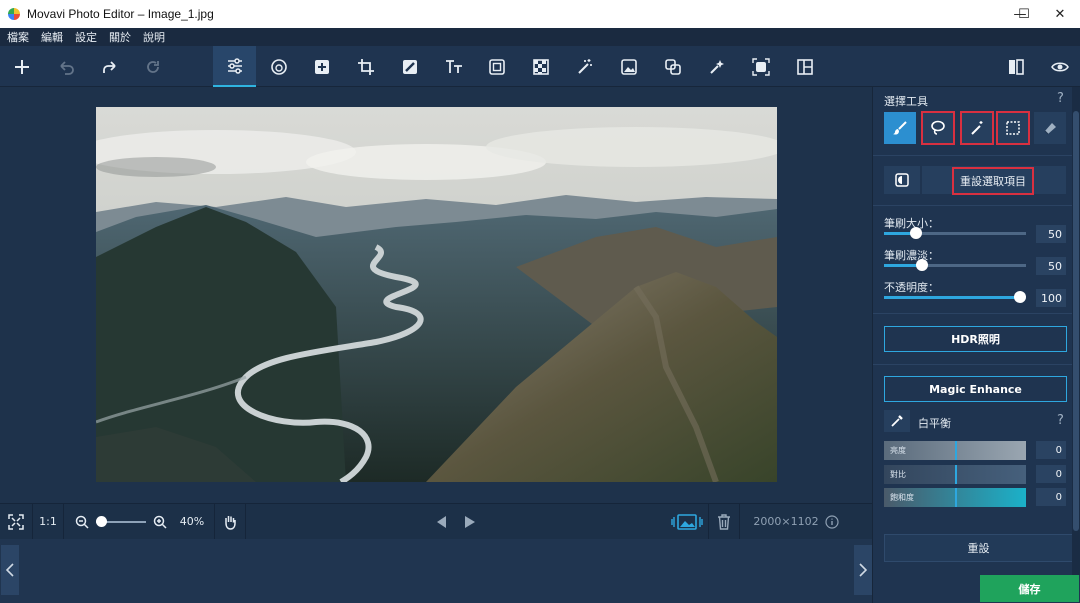 This screenshot has height=603, width=1080. What do you see at coordinates (978, 548) in the screenshot?
I see `reset-button: 重設` at bounding box center [978, 548].